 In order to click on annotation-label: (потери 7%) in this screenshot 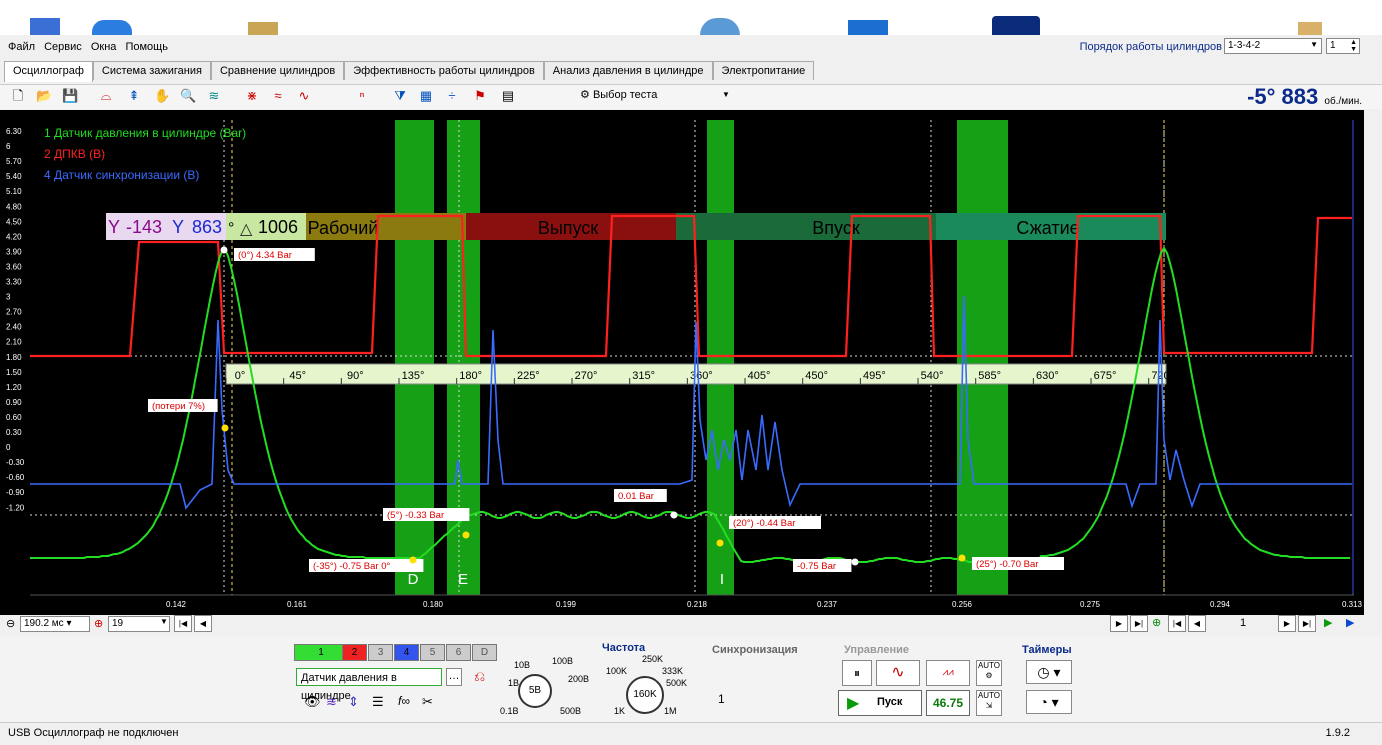, I will do `click(178, 406)`.